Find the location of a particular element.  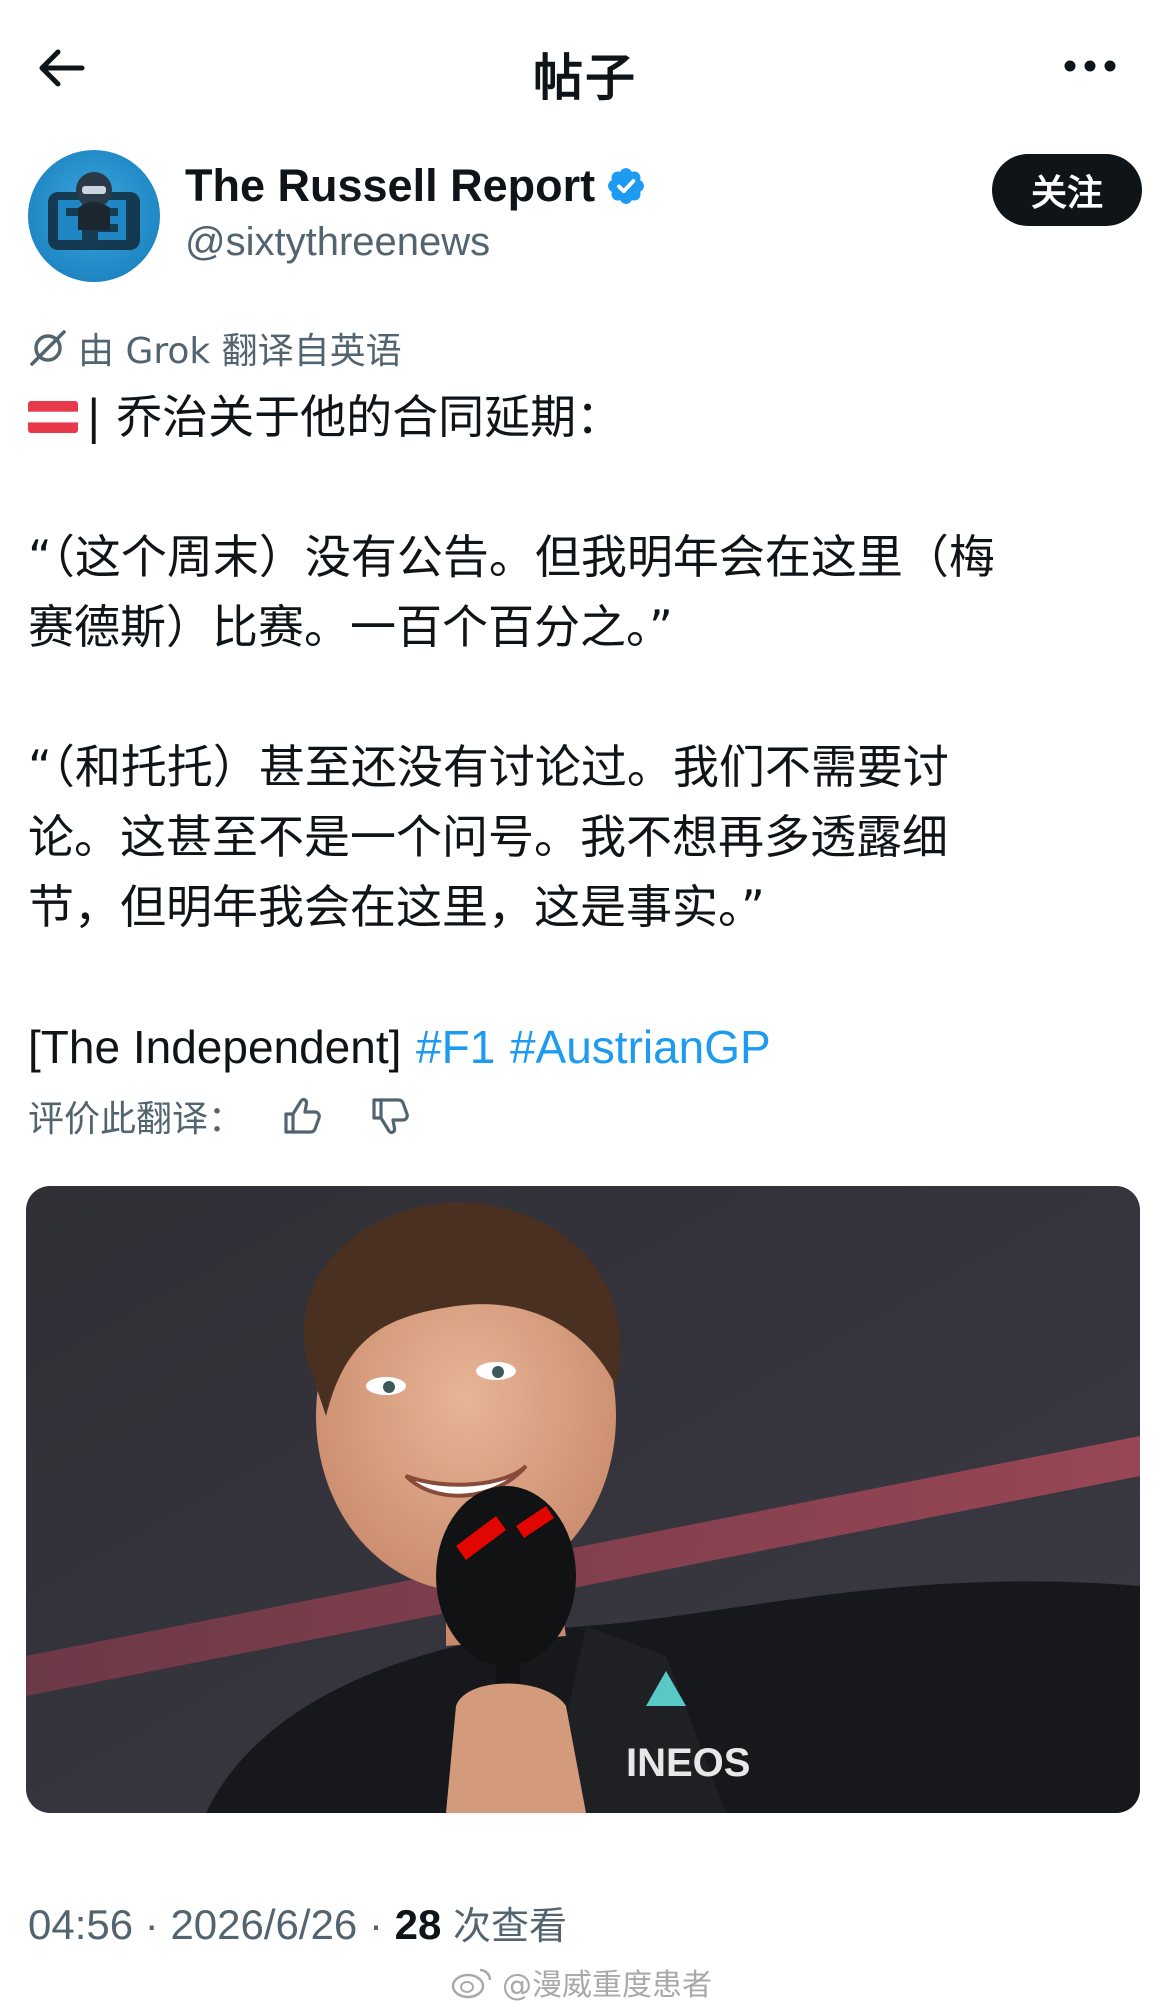

post-meta: 04:56 · 2026/6/26 · 28 次查看 is located at coordinates (297, 1922).